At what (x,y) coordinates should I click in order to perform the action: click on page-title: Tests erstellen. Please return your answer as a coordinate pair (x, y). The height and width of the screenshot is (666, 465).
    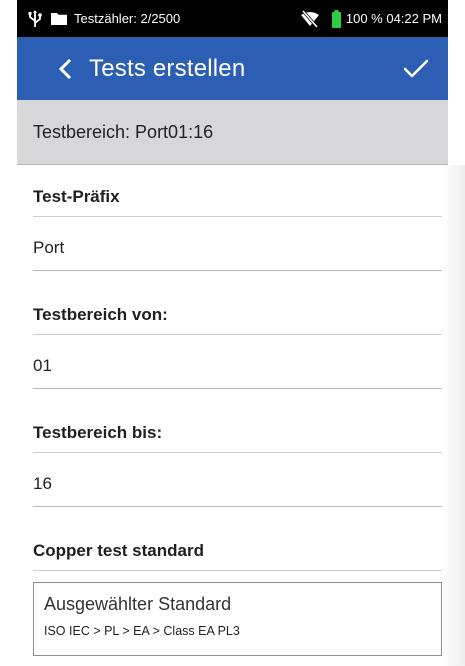
    Looking at the image, I should click on (167, 68).